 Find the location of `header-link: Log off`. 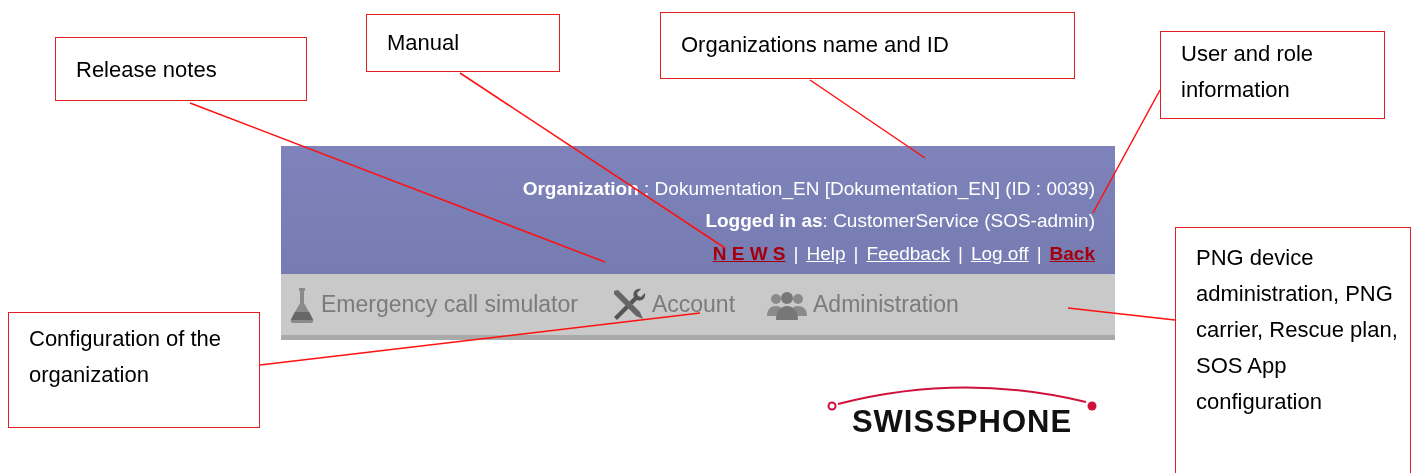

header-link: Log off is located at coordinates (999, 253).